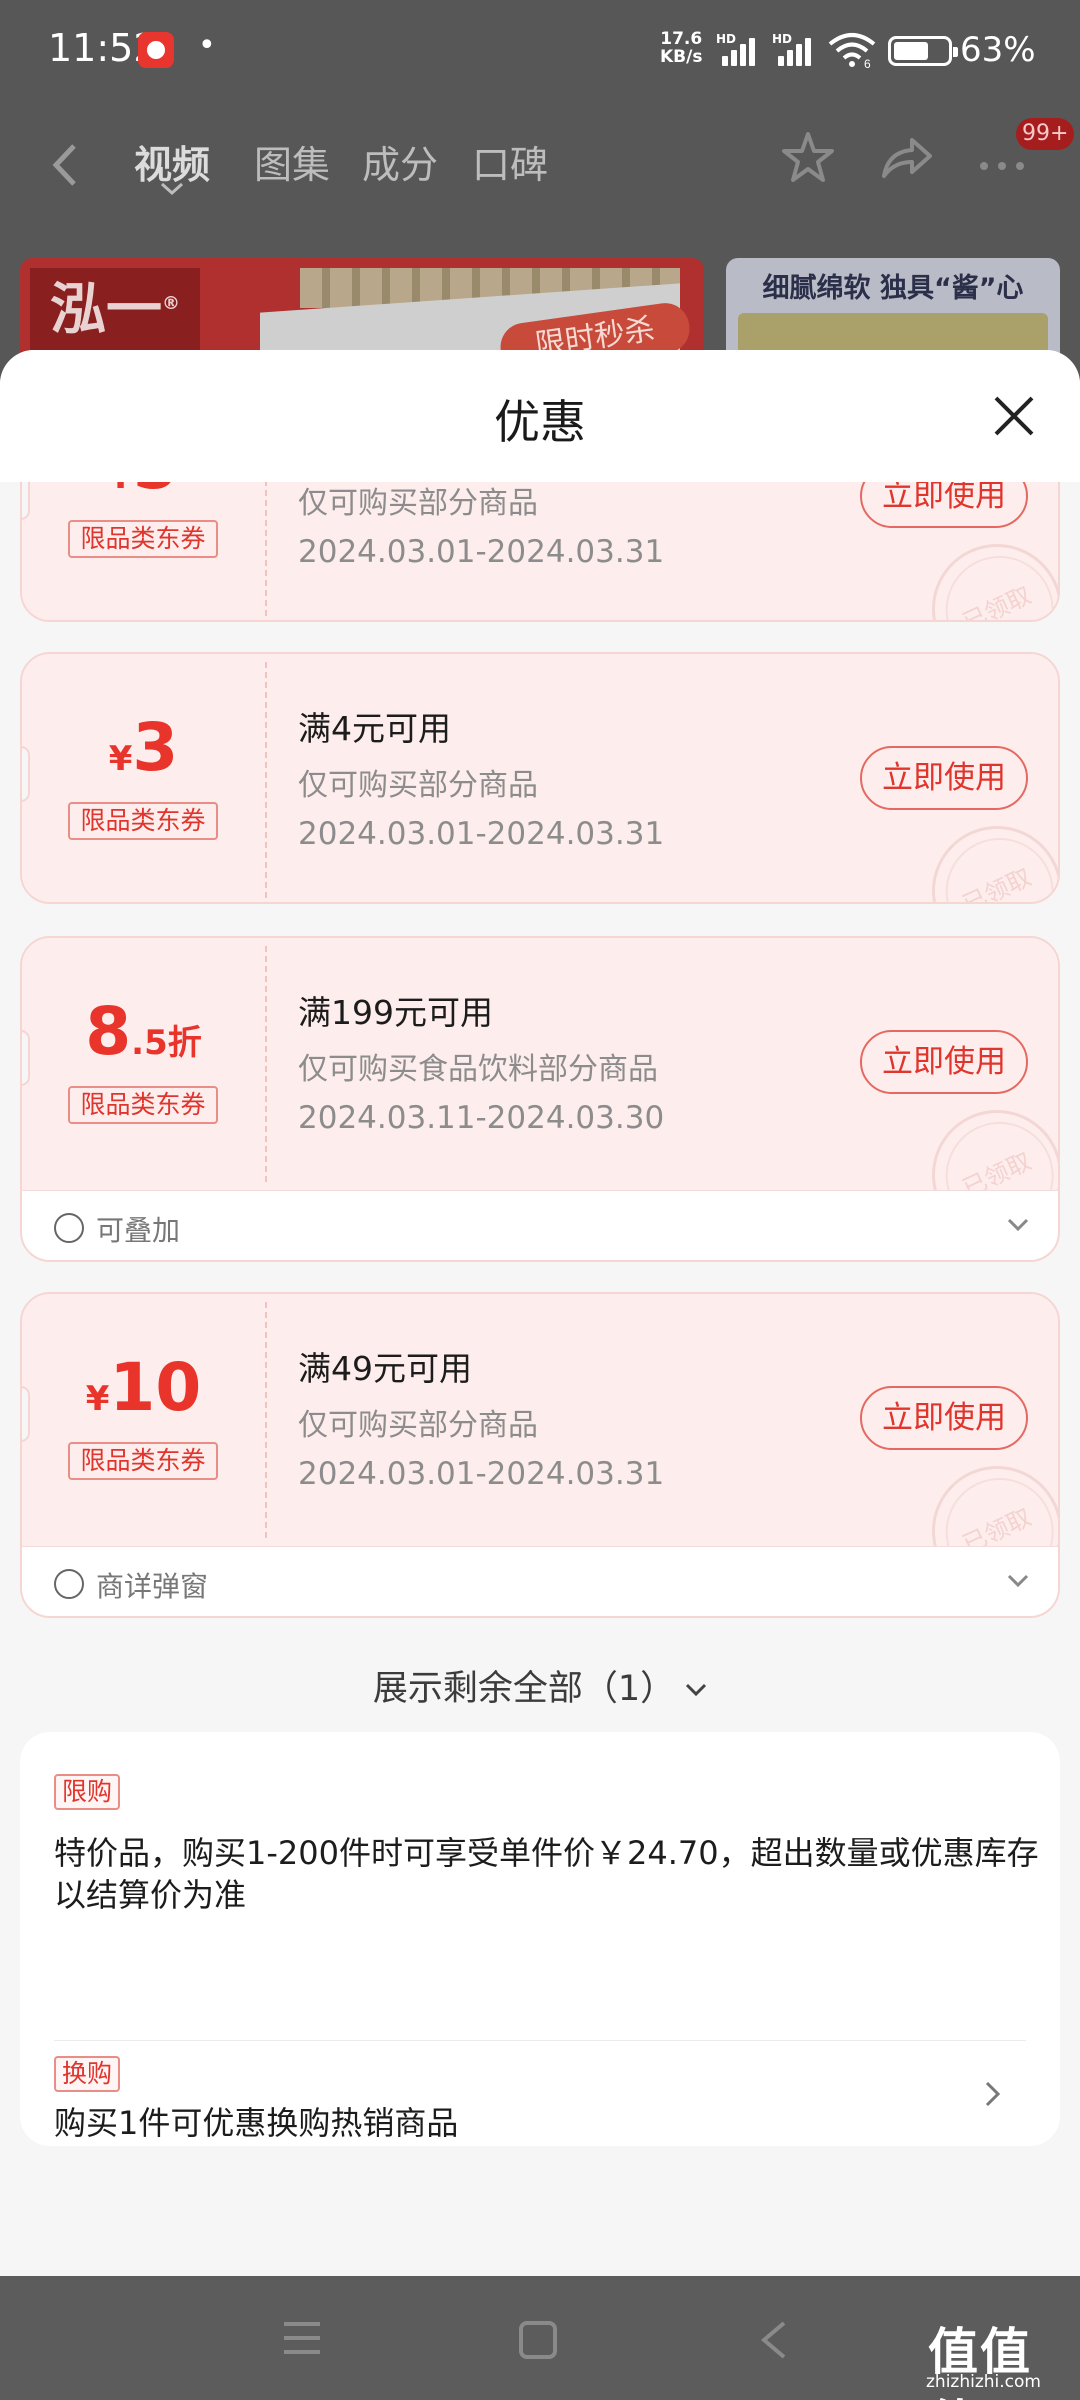  Describe the element at coordinates (66, 165) in the screenshot. I see `back-arrow-icon` at that location.